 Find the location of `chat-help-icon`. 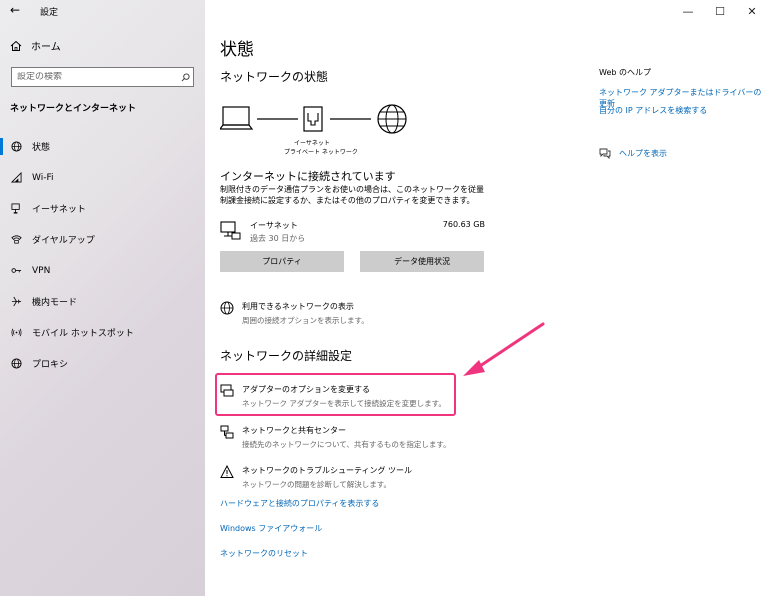

chat-help-icon is located at coordinates (605, 153).